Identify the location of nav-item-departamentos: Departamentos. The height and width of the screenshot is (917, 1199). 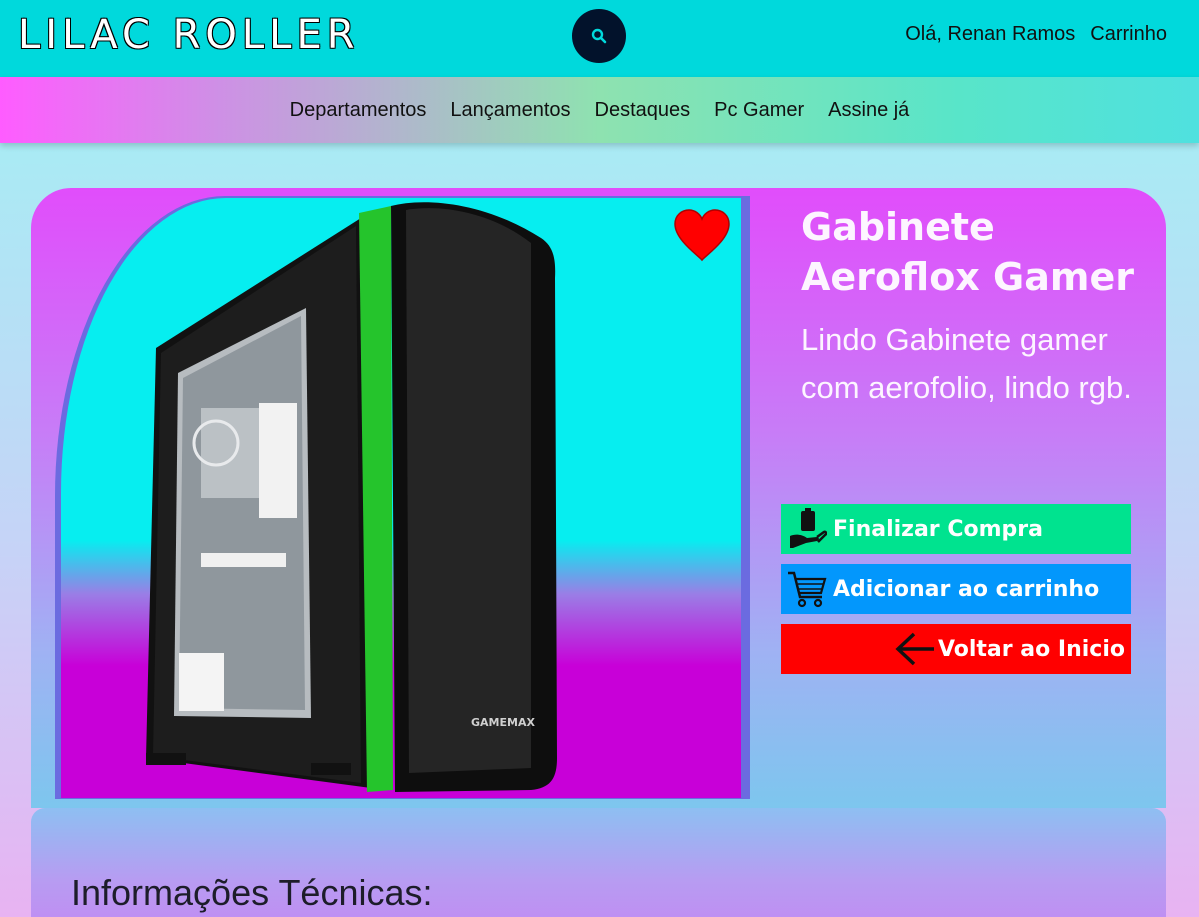
(358, 110).